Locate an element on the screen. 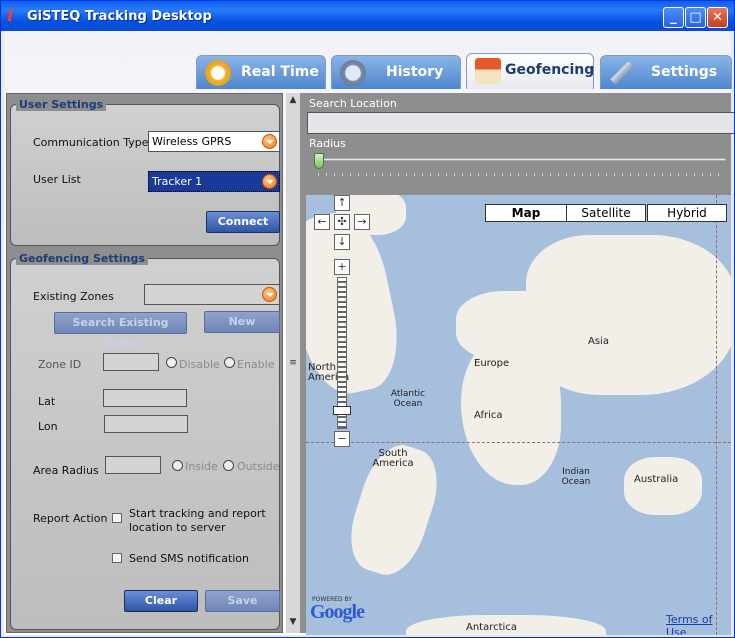  zone-id-spinner is located at coordinates (131, 362).